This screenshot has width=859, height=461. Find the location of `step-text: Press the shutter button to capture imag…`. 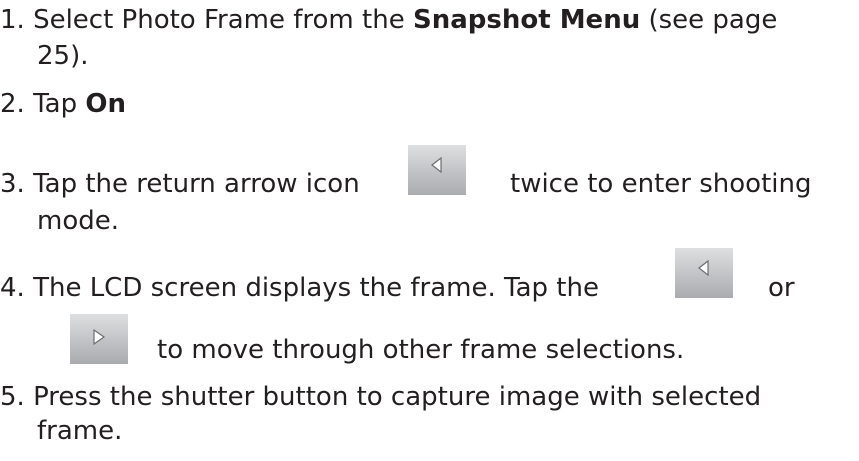

step-text: Press the shutter button to capture imag… is located at coordinates (397, 397).